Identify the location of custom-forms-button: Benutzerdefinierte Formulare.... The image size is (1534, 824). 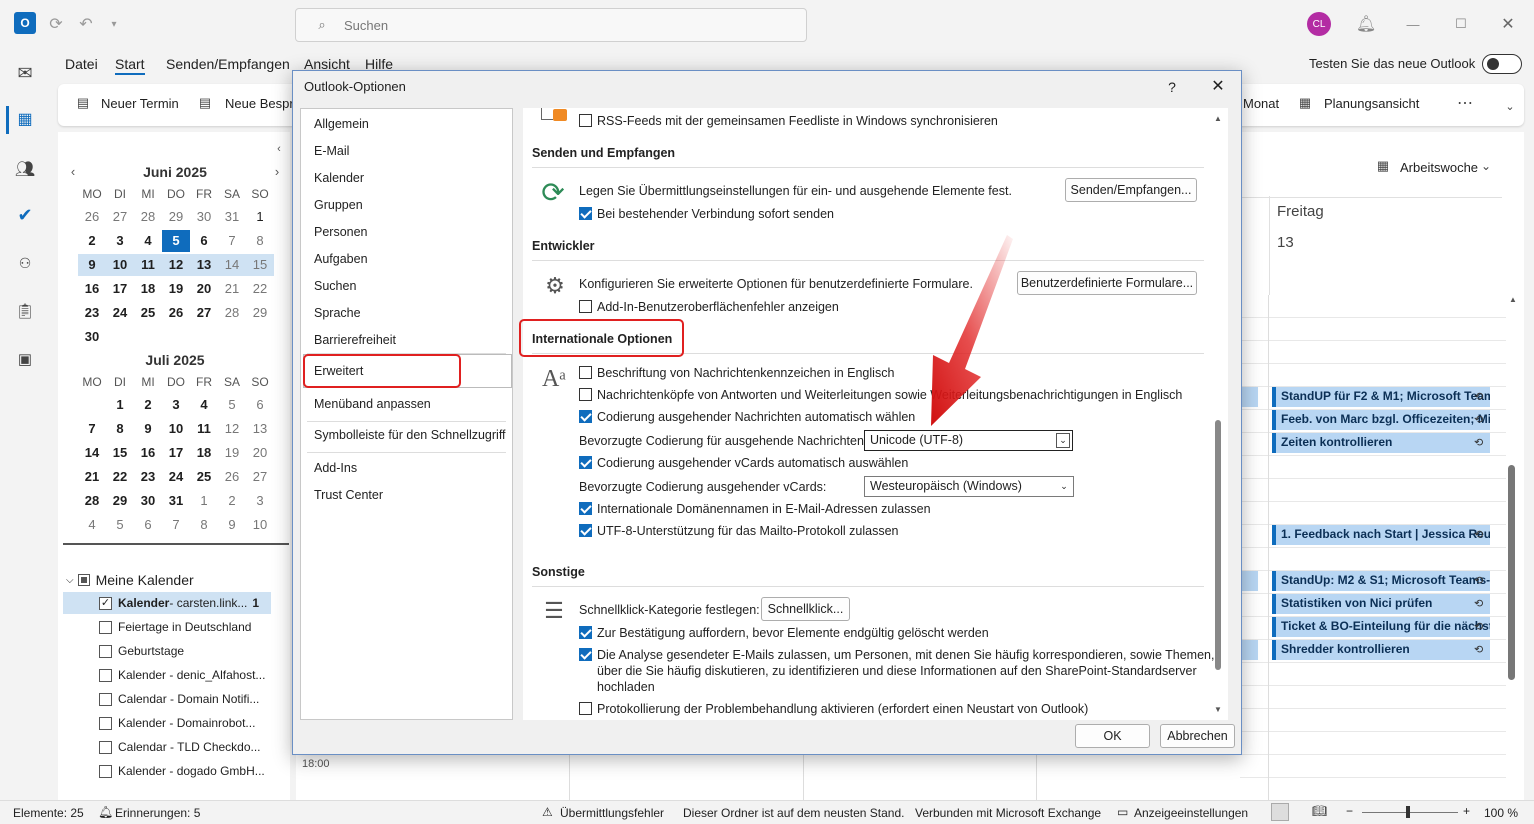
(1107, 283).